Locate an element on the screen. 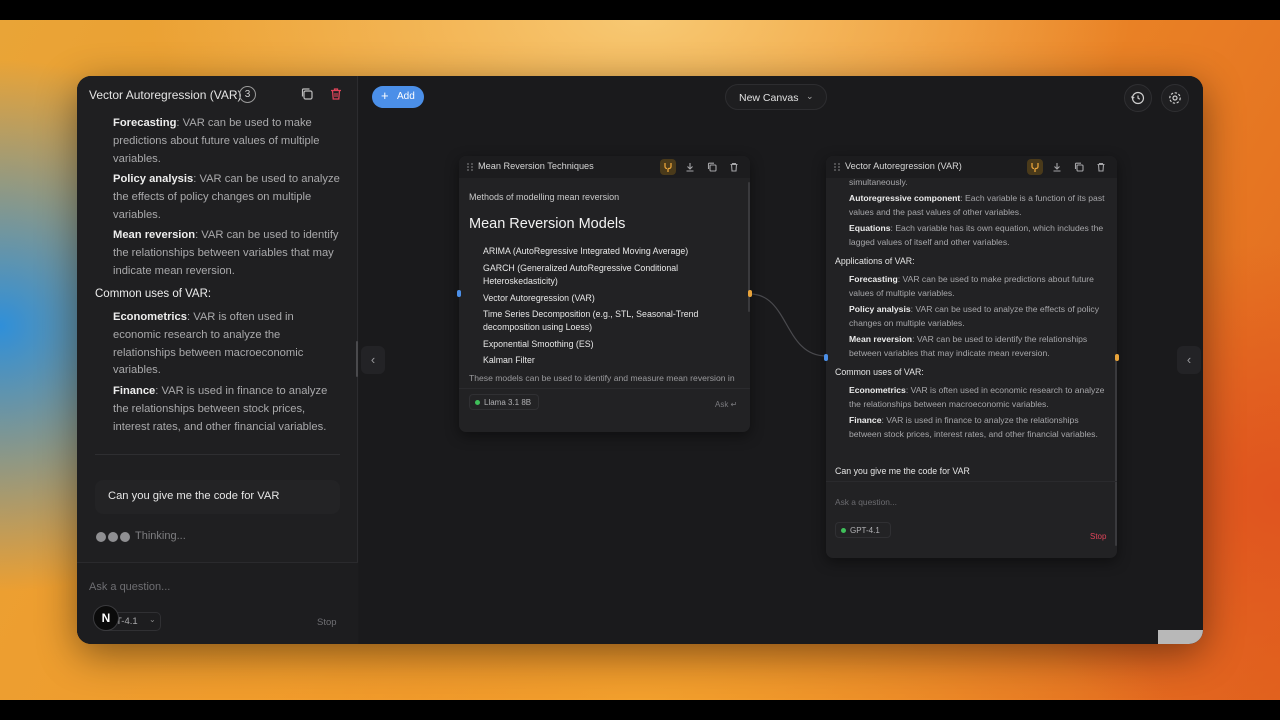 This screenshot has width=1280, height=720. sidebar-title: Vector Autoregression (VAR) is located at coordinates (165, 95).